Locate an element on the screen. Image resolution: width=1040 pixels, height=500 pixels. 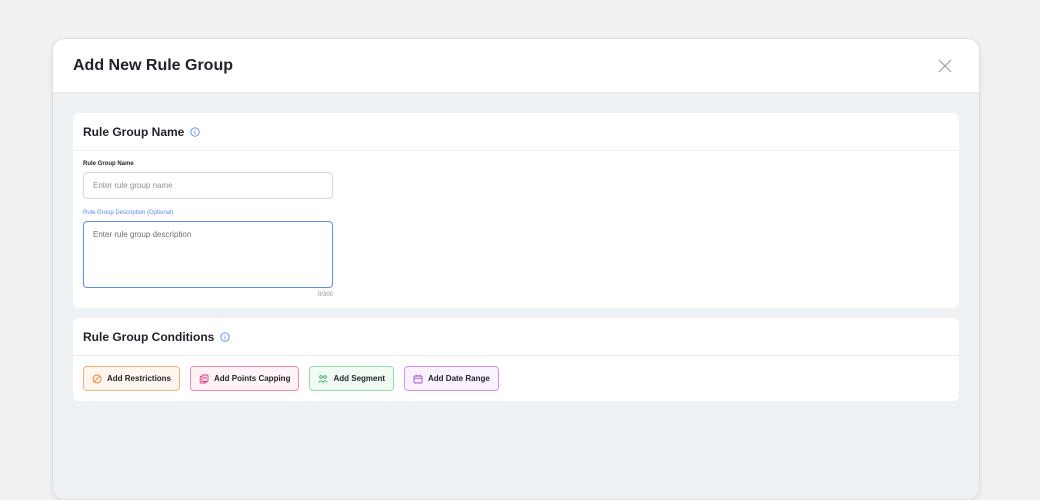
add-points-capping-button: Add Points Capping is located at coordinates (245, 378).